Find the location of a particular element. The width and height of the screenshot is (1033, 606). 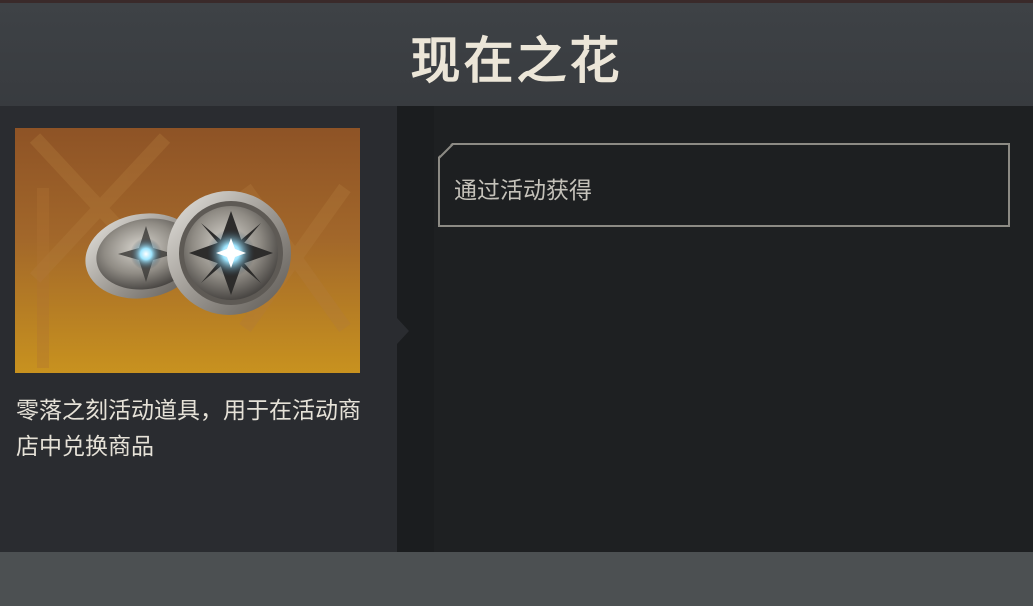

corner-notch-icon is located at coordinates (446, 151).